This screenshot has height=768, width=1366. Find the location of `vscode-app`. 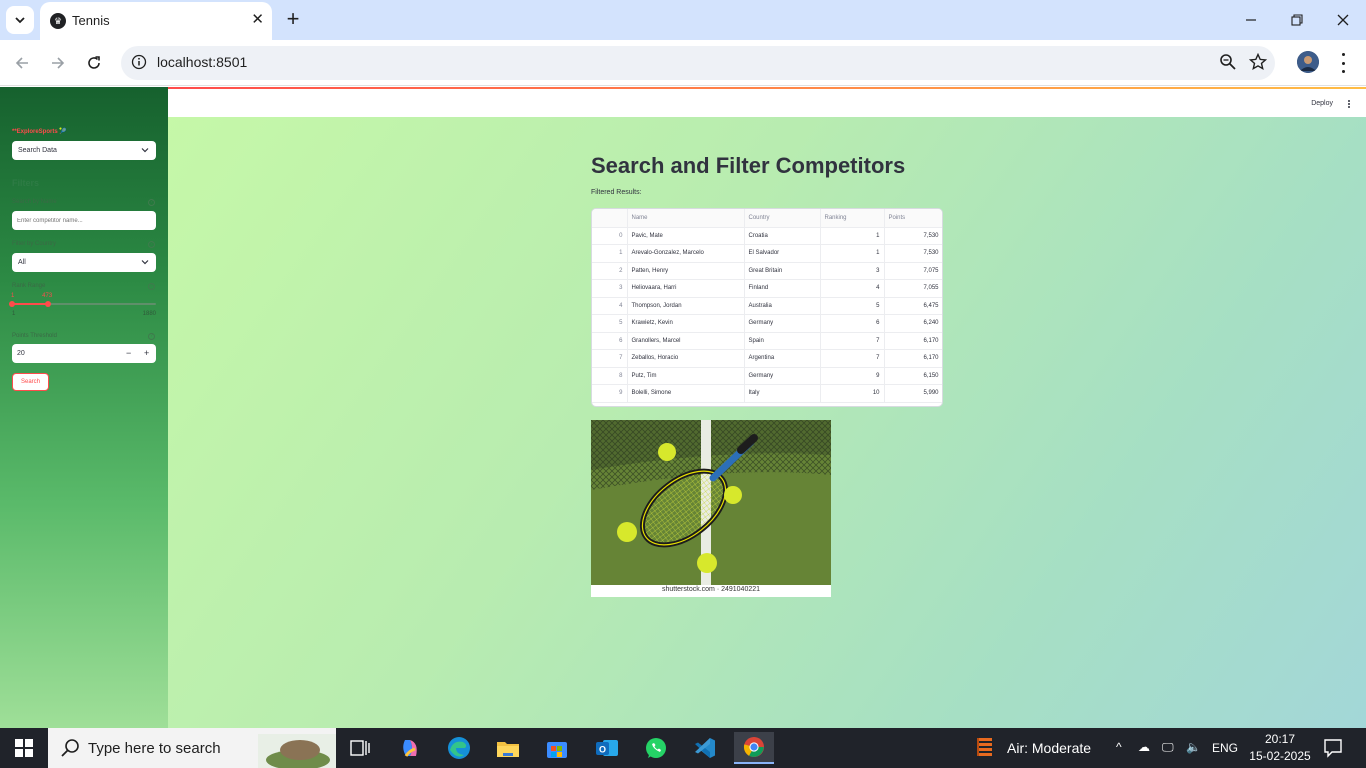

vscode-app is located at coordinates (705, 748).